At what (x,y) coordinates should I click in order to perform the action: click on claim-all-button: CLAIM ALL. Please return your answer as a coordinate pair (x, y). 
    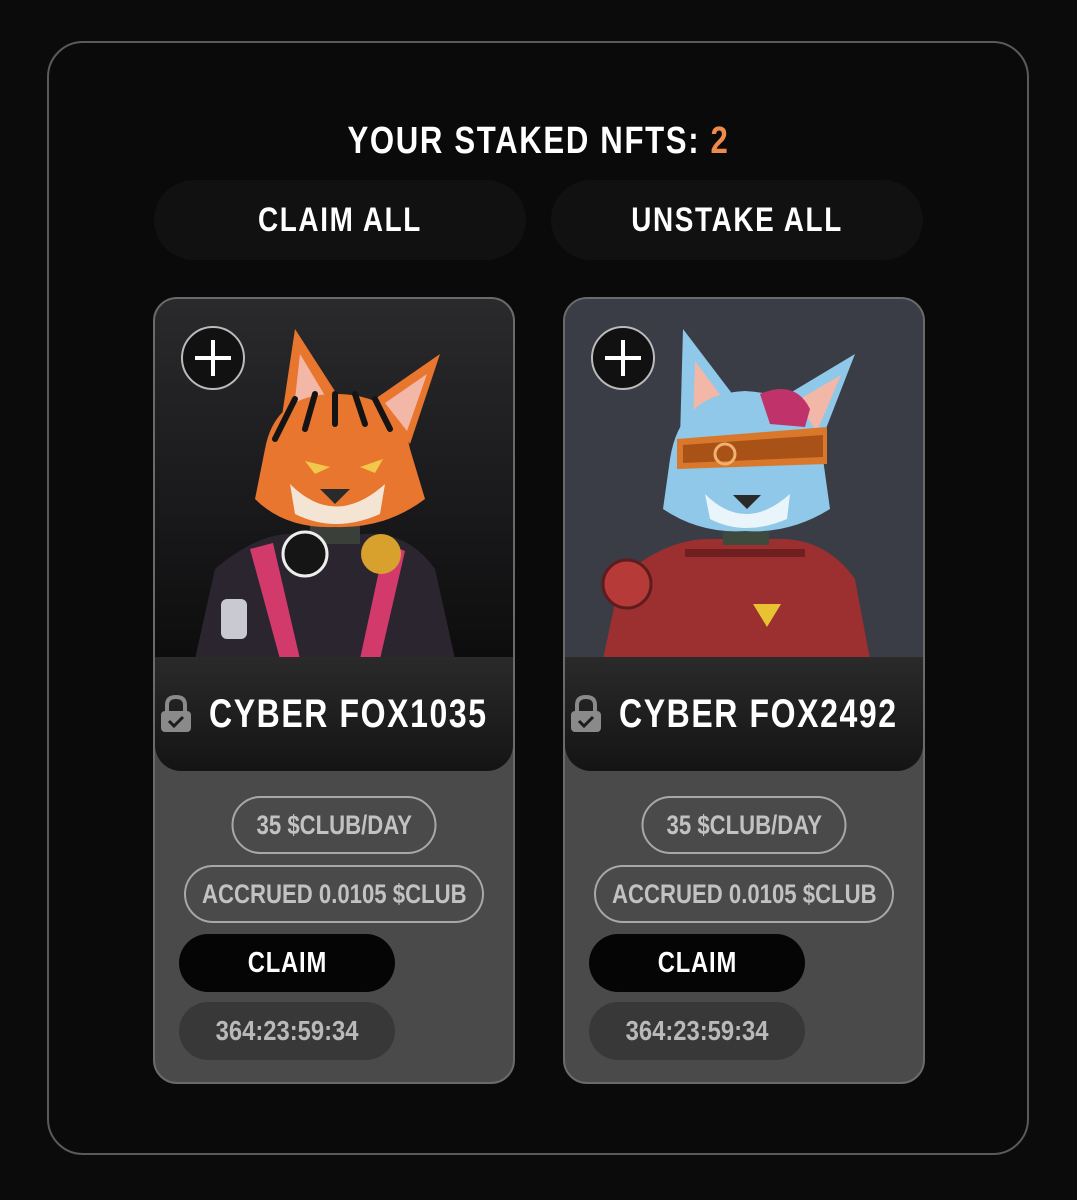
    Looking at the image, I should click on (340, 220).